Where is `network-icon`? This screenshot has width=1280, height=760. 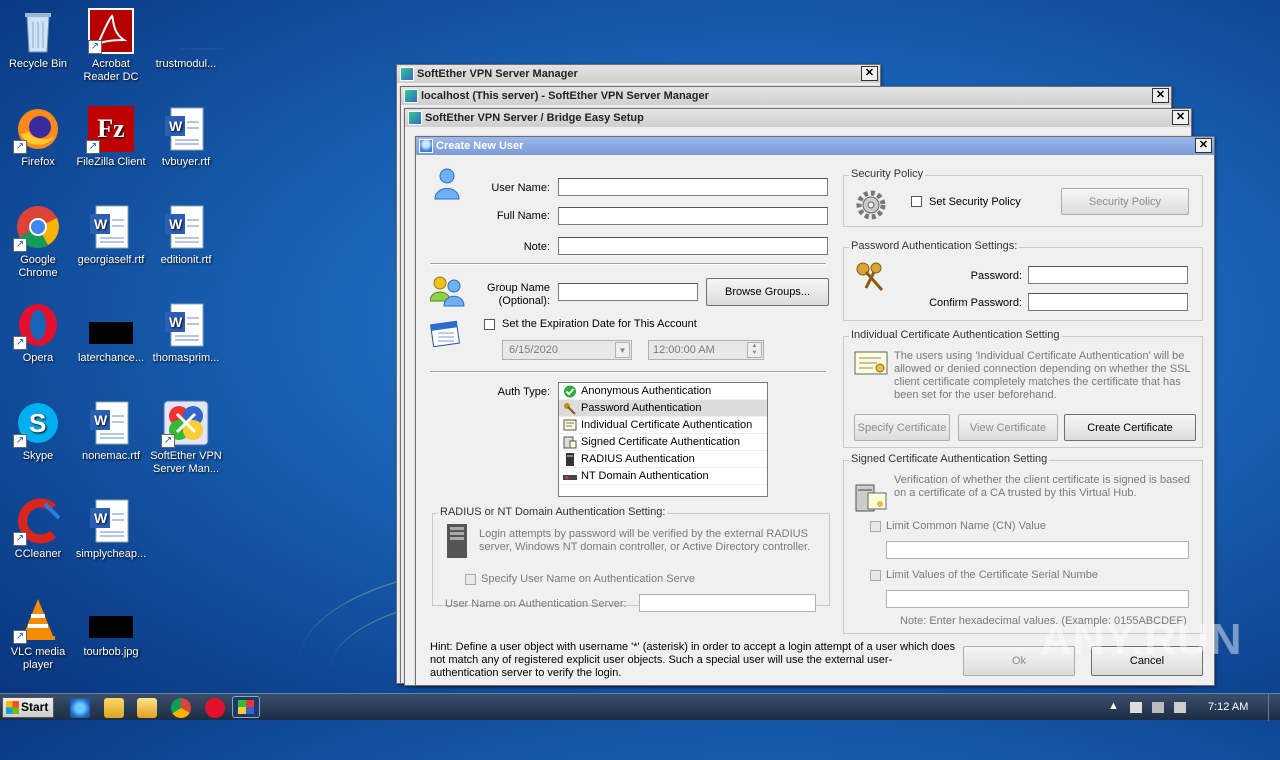
network-icon is located at coordinates (1158, 707).